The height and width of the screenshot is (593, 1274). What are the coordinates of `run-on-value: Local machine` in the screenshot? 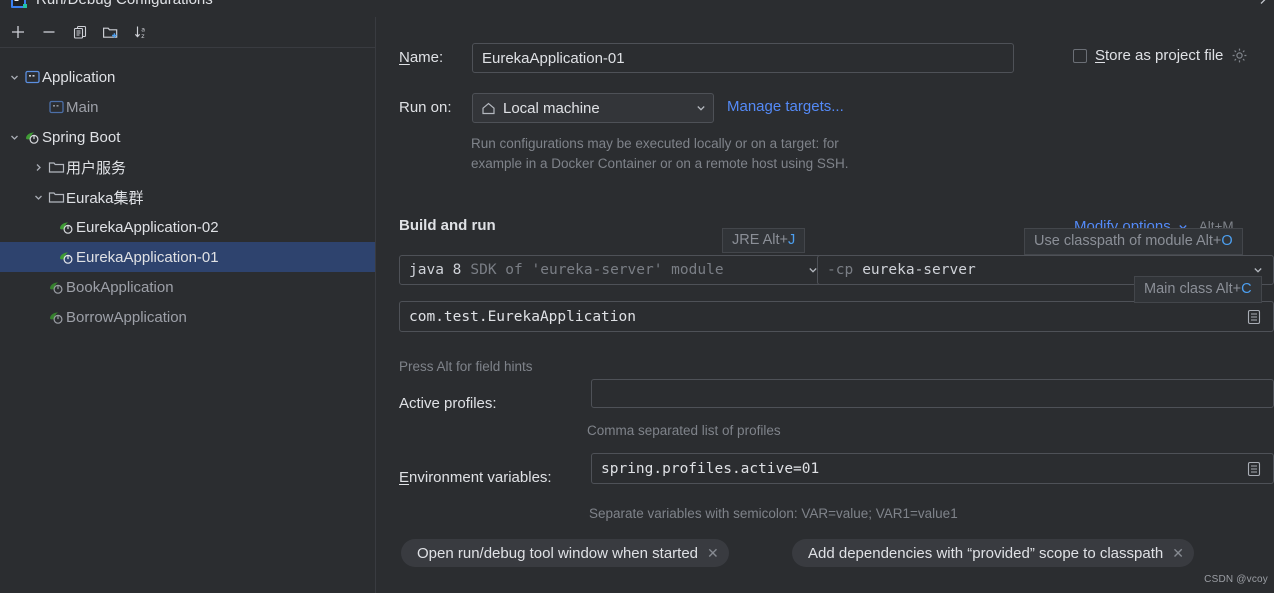 It's located at (551, 108).